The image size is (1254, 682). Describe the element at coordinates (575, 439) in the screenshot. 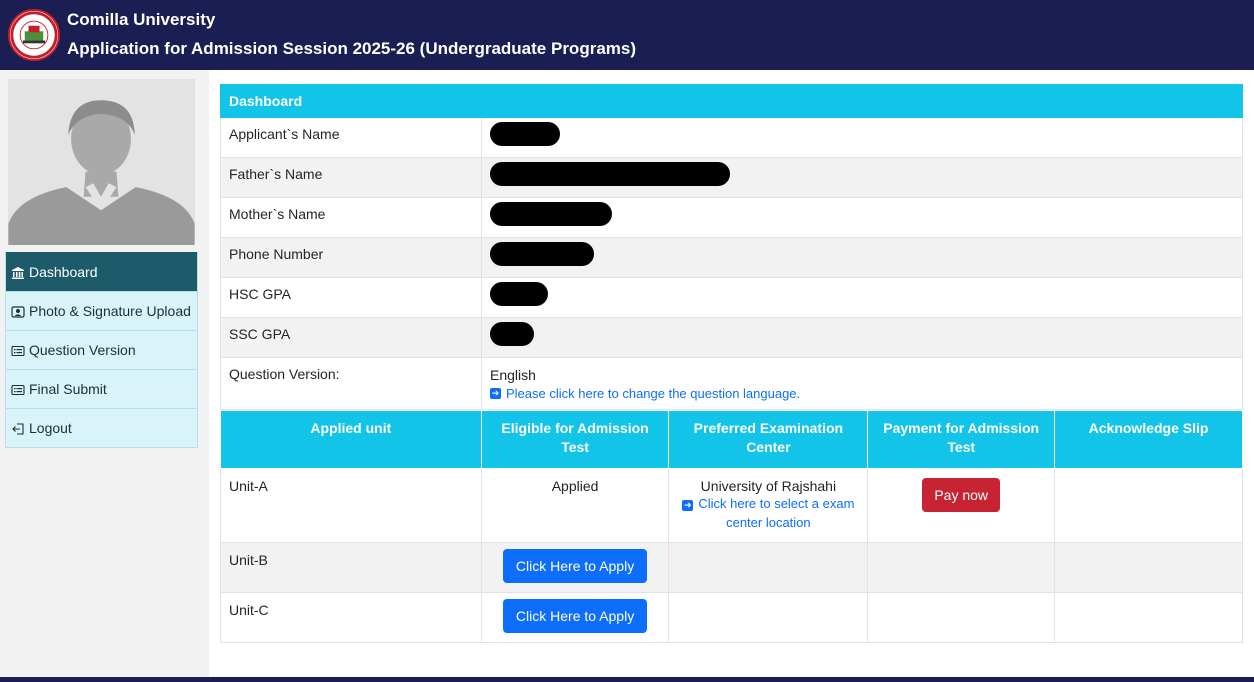

I see `column-header: Eligible for Admission Test` at that location.